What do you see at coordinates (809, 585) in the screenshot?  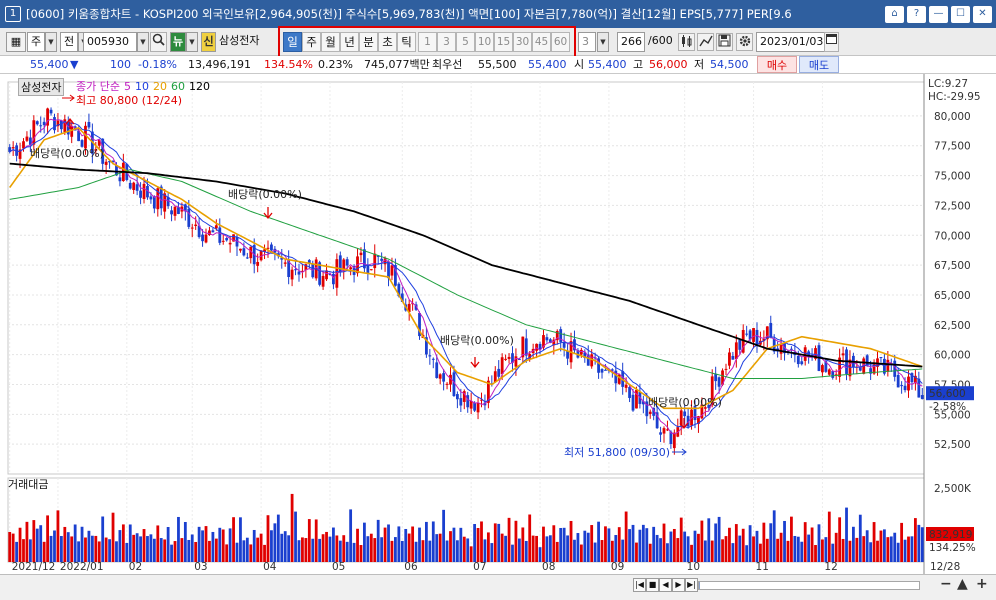 I see `scrollbar` at bounding box center [809, 585].